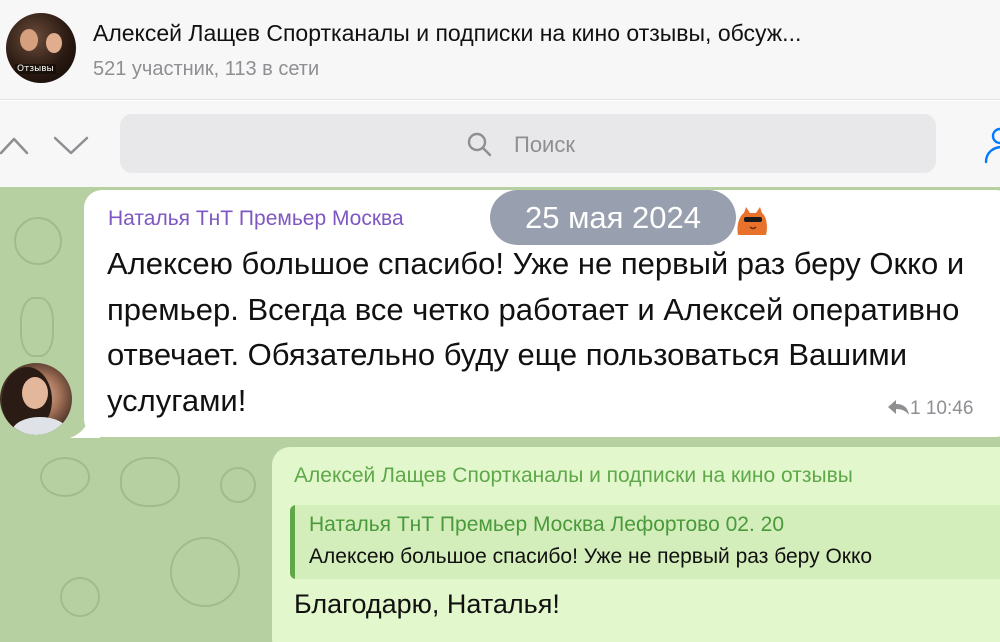  I want to click on message-meta: 1 10:46, so click(929, 409).